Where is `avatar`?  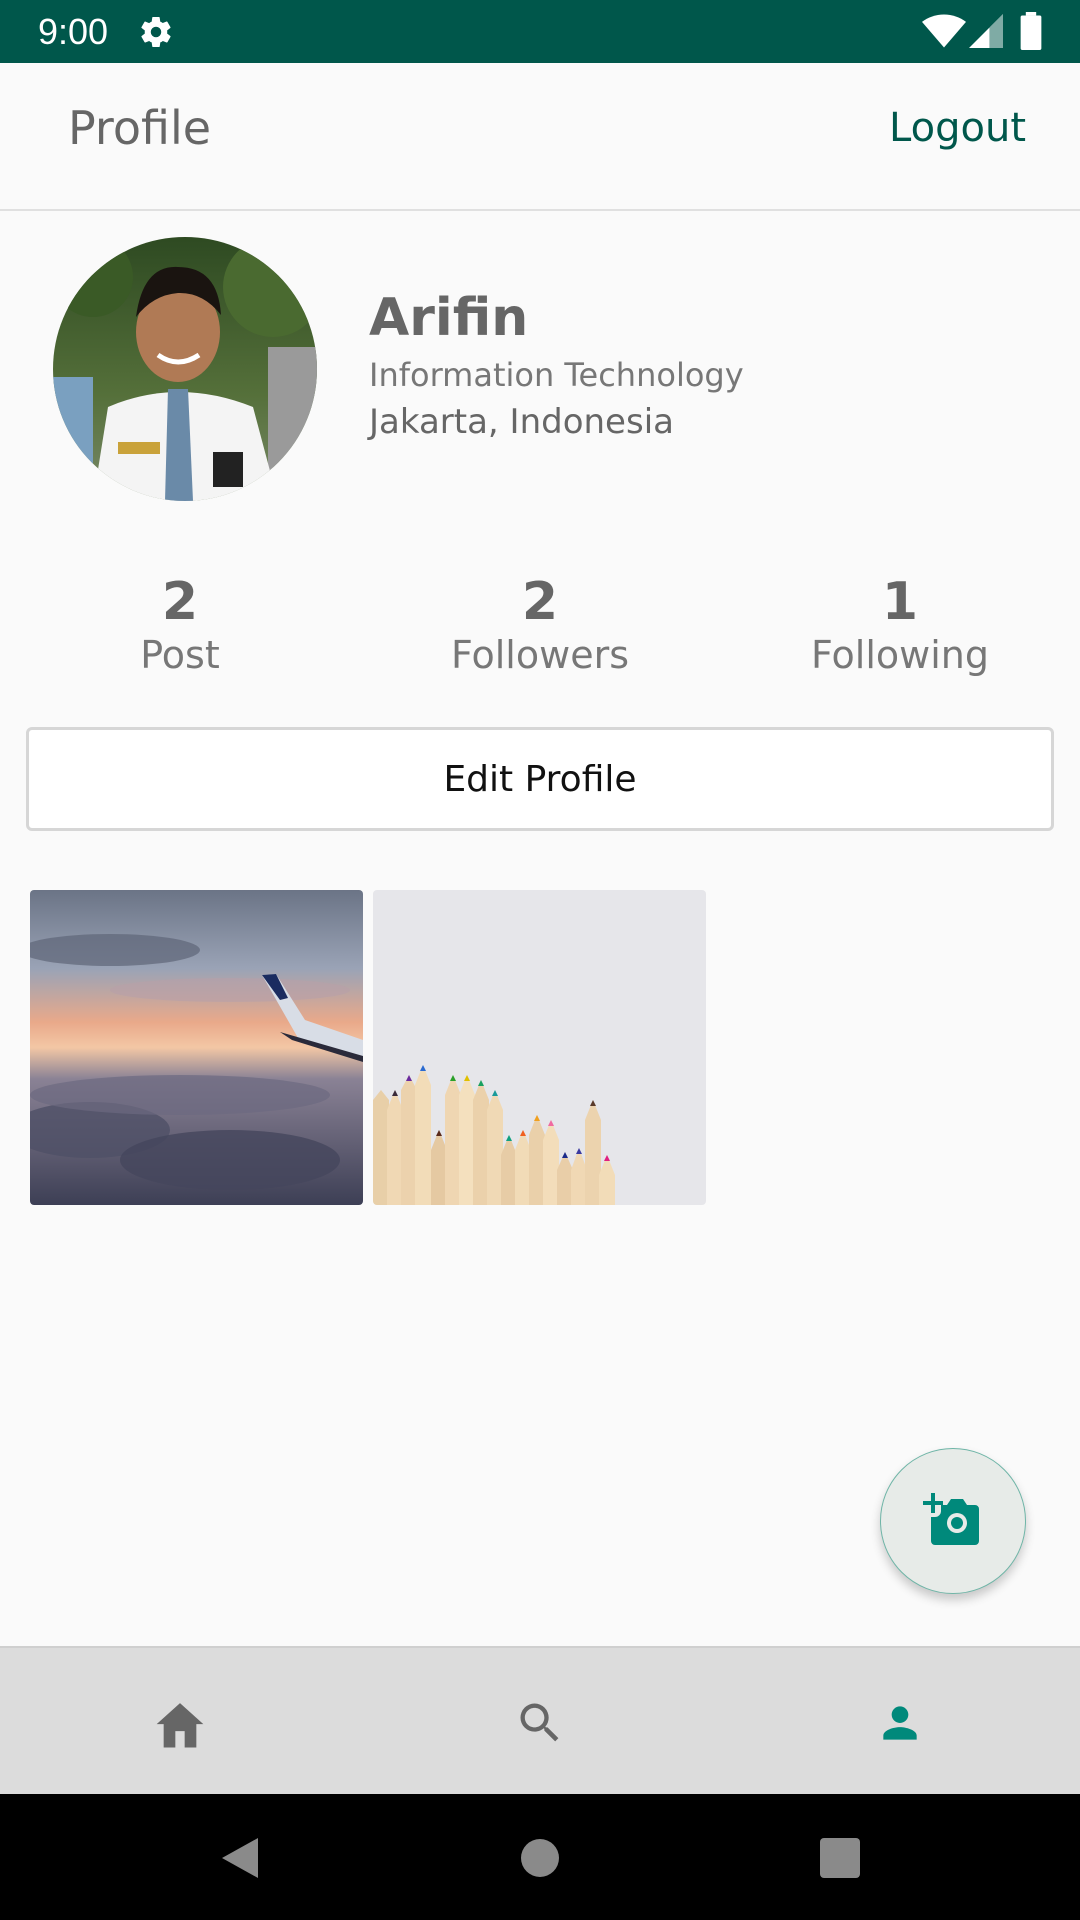 avatar is located at coordinates (185, 369).